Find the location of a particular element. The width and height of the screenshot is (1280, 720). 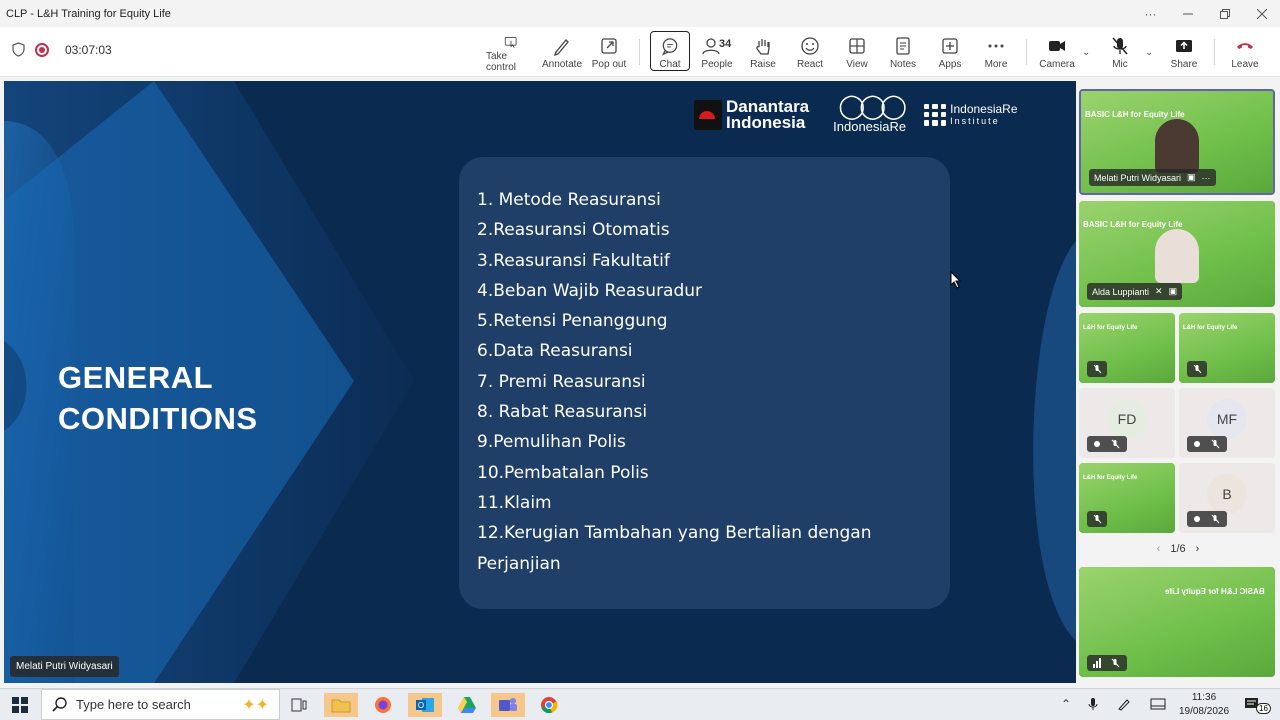

participant-tile-fd: FD is located at coordinates (1127, 423).